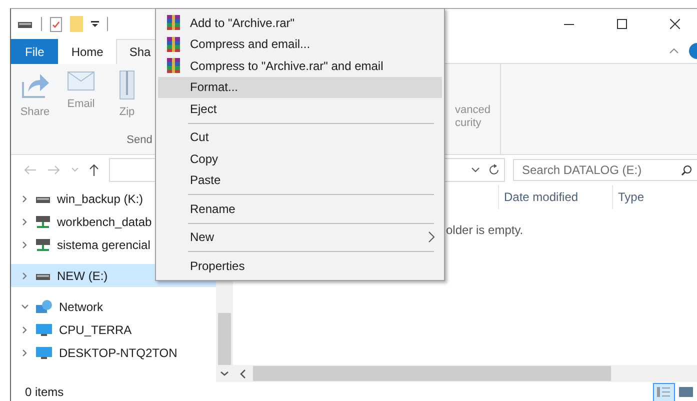  What do you see at coordinates (555, 197) in the screenshot?
I see `column-header: Date modified` at bounding box center [555, 197].